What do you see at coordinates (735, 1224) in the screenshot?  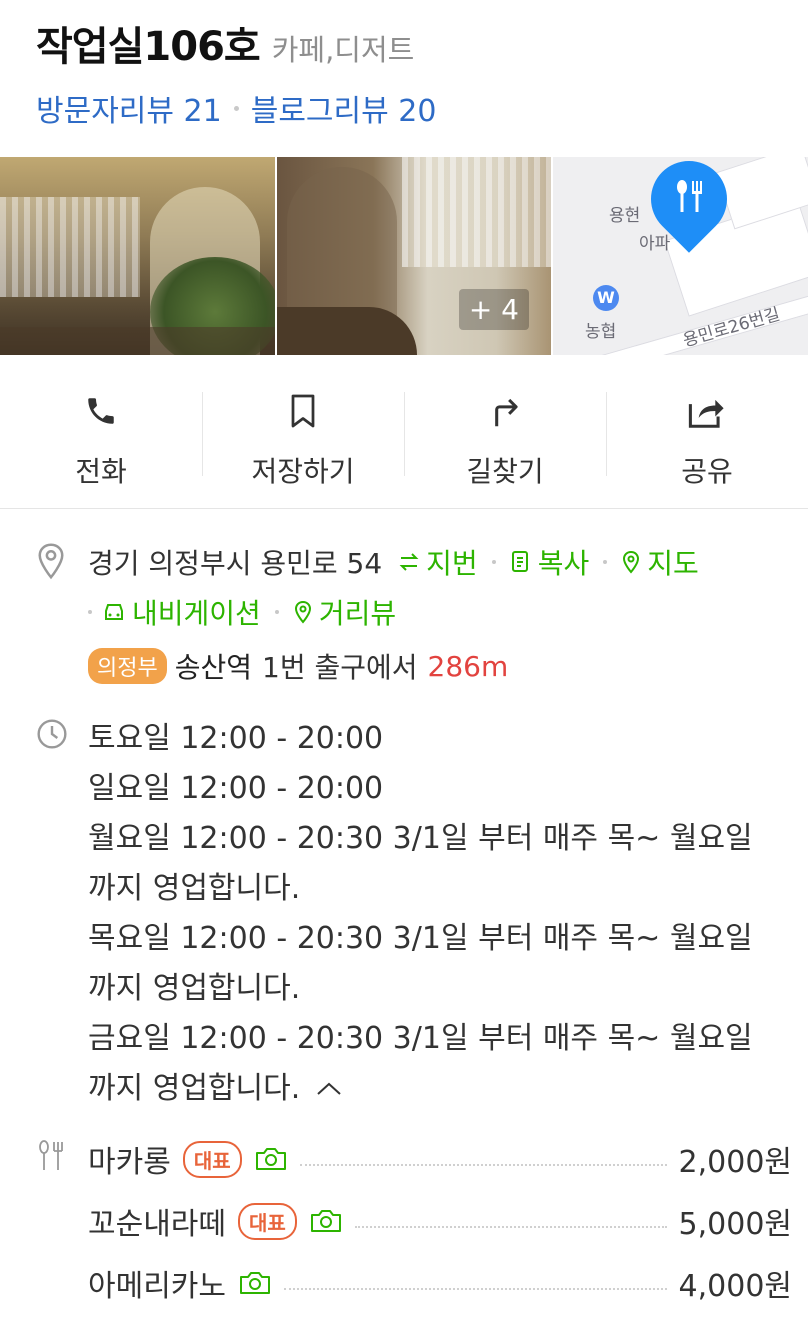 I see `menu-item-price: 5,000원` at bounding box center [735, 1224].